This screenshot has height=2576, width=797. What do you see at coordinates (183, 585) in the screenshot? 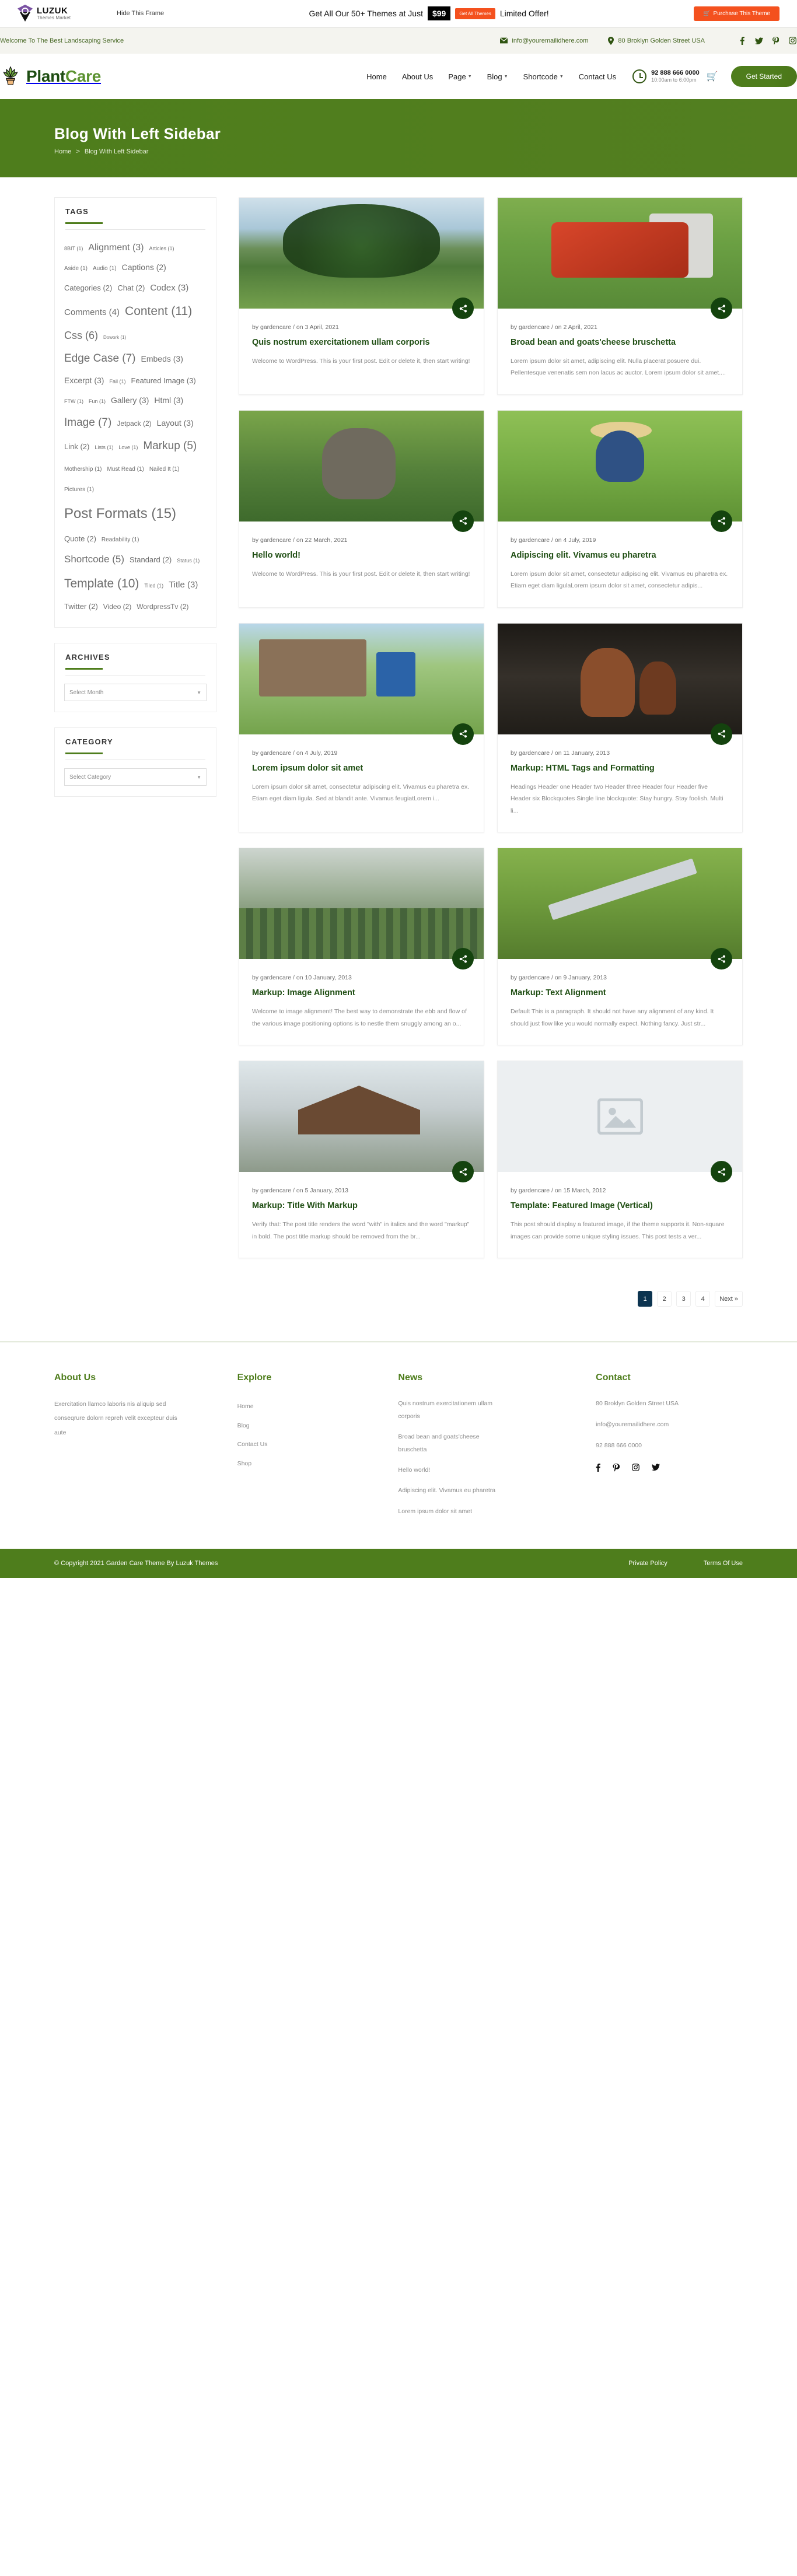
I see `tag-link: Title (3)` at bounding box center [183, 585].